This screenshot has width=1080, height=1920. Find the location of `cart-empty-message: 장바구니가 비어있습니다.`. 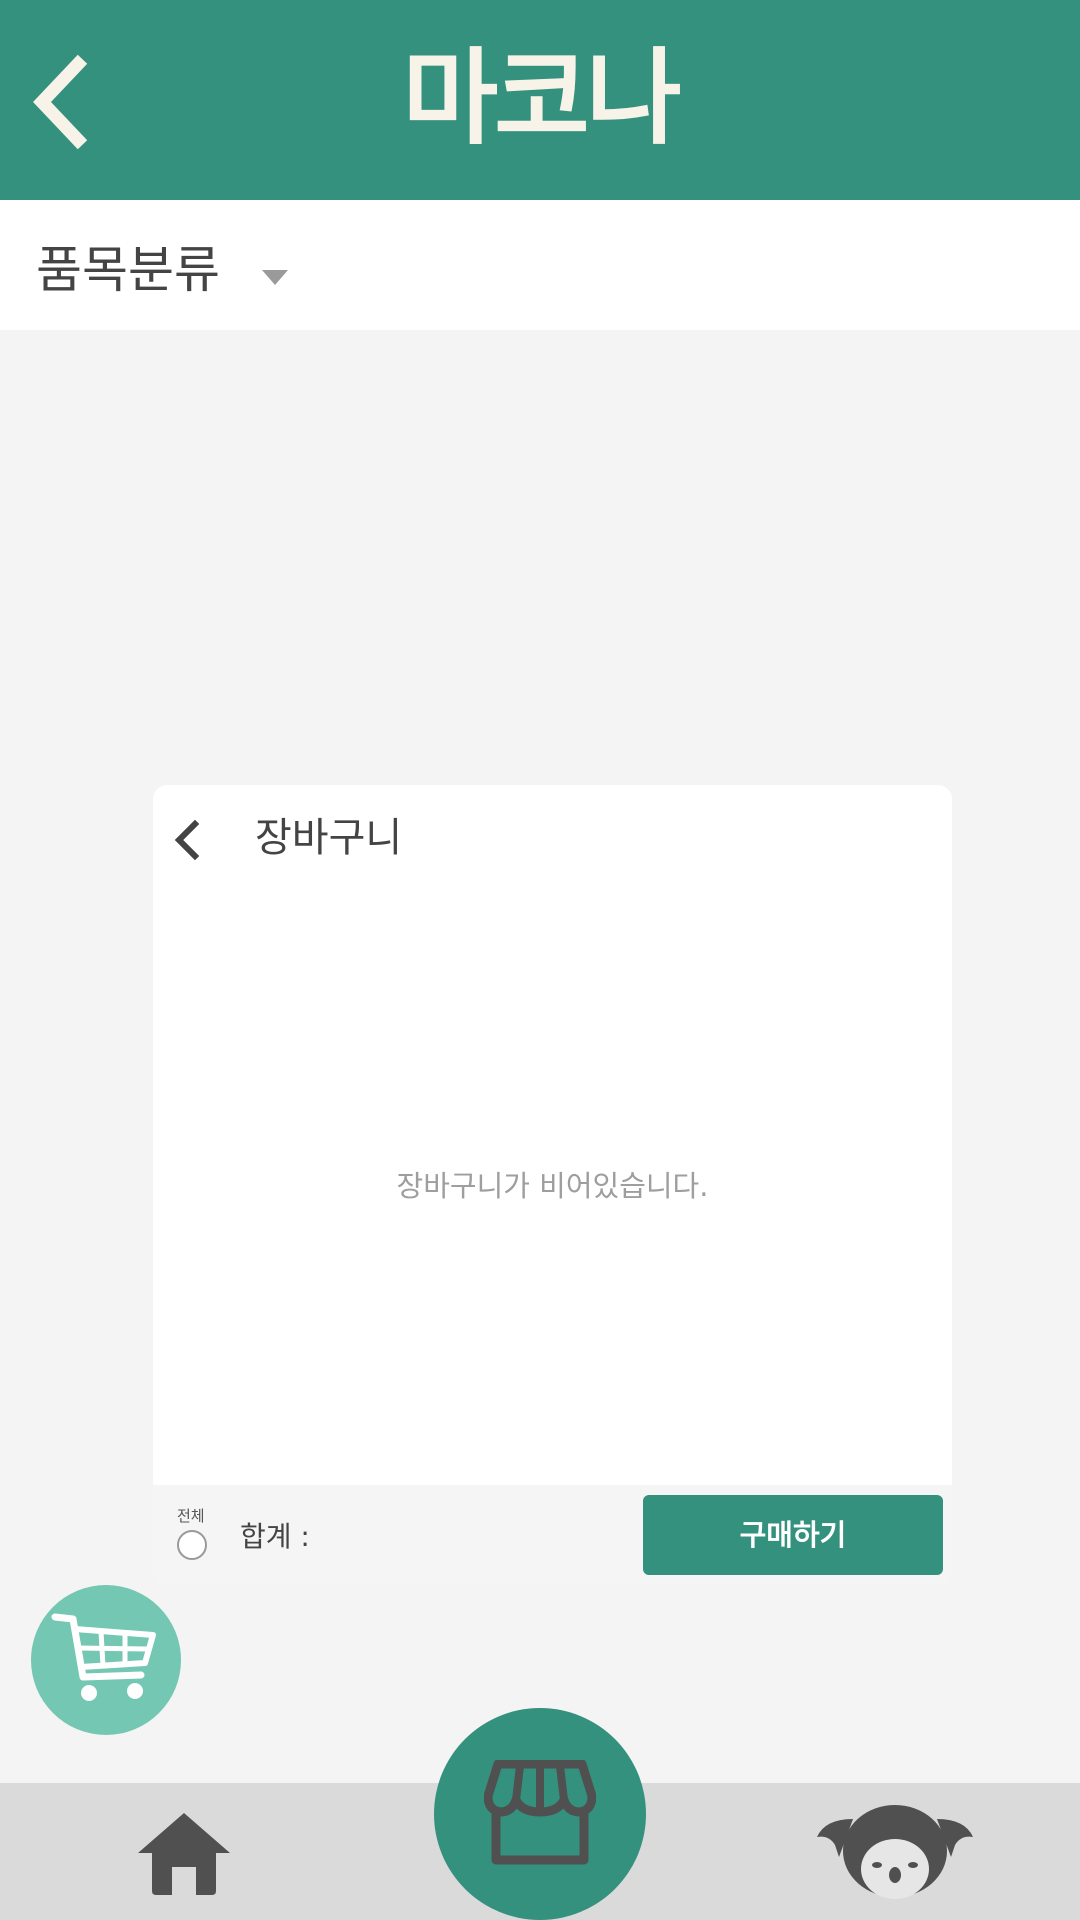

cart-empty-message: 장바구니가 비어있습니다. is located at coordinates (552, 1186).